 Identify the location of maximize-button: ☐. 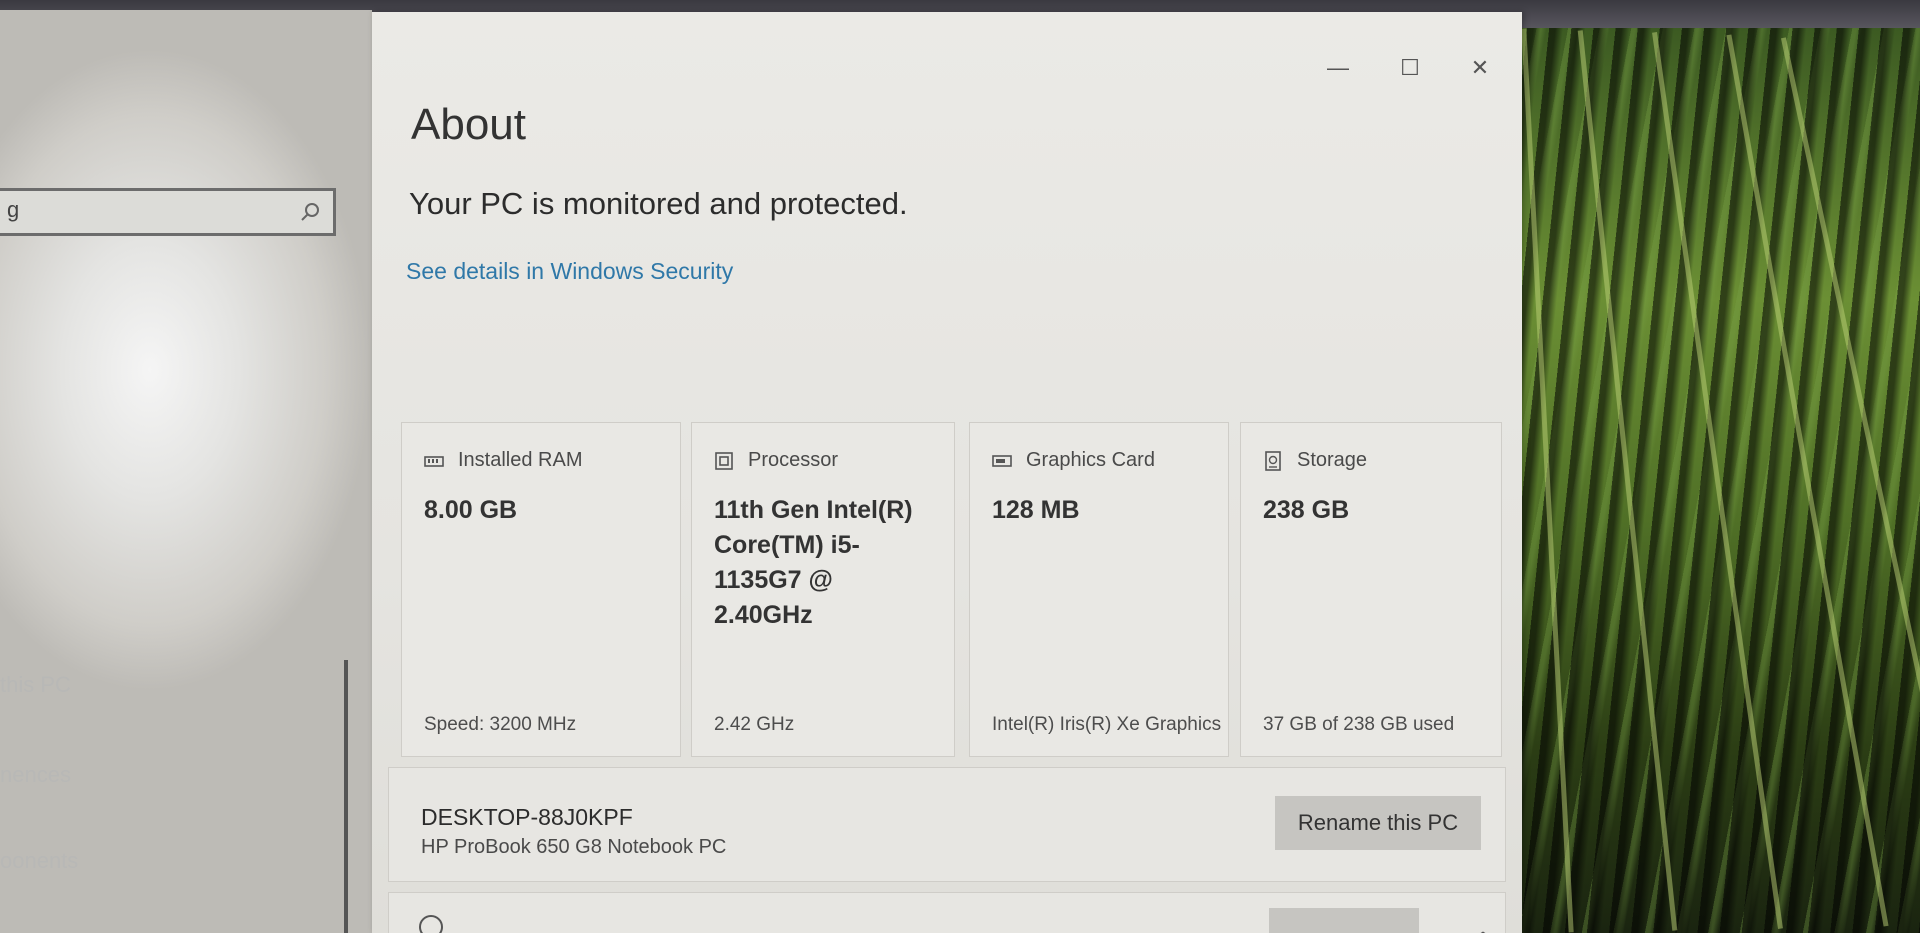
(1410, 68).